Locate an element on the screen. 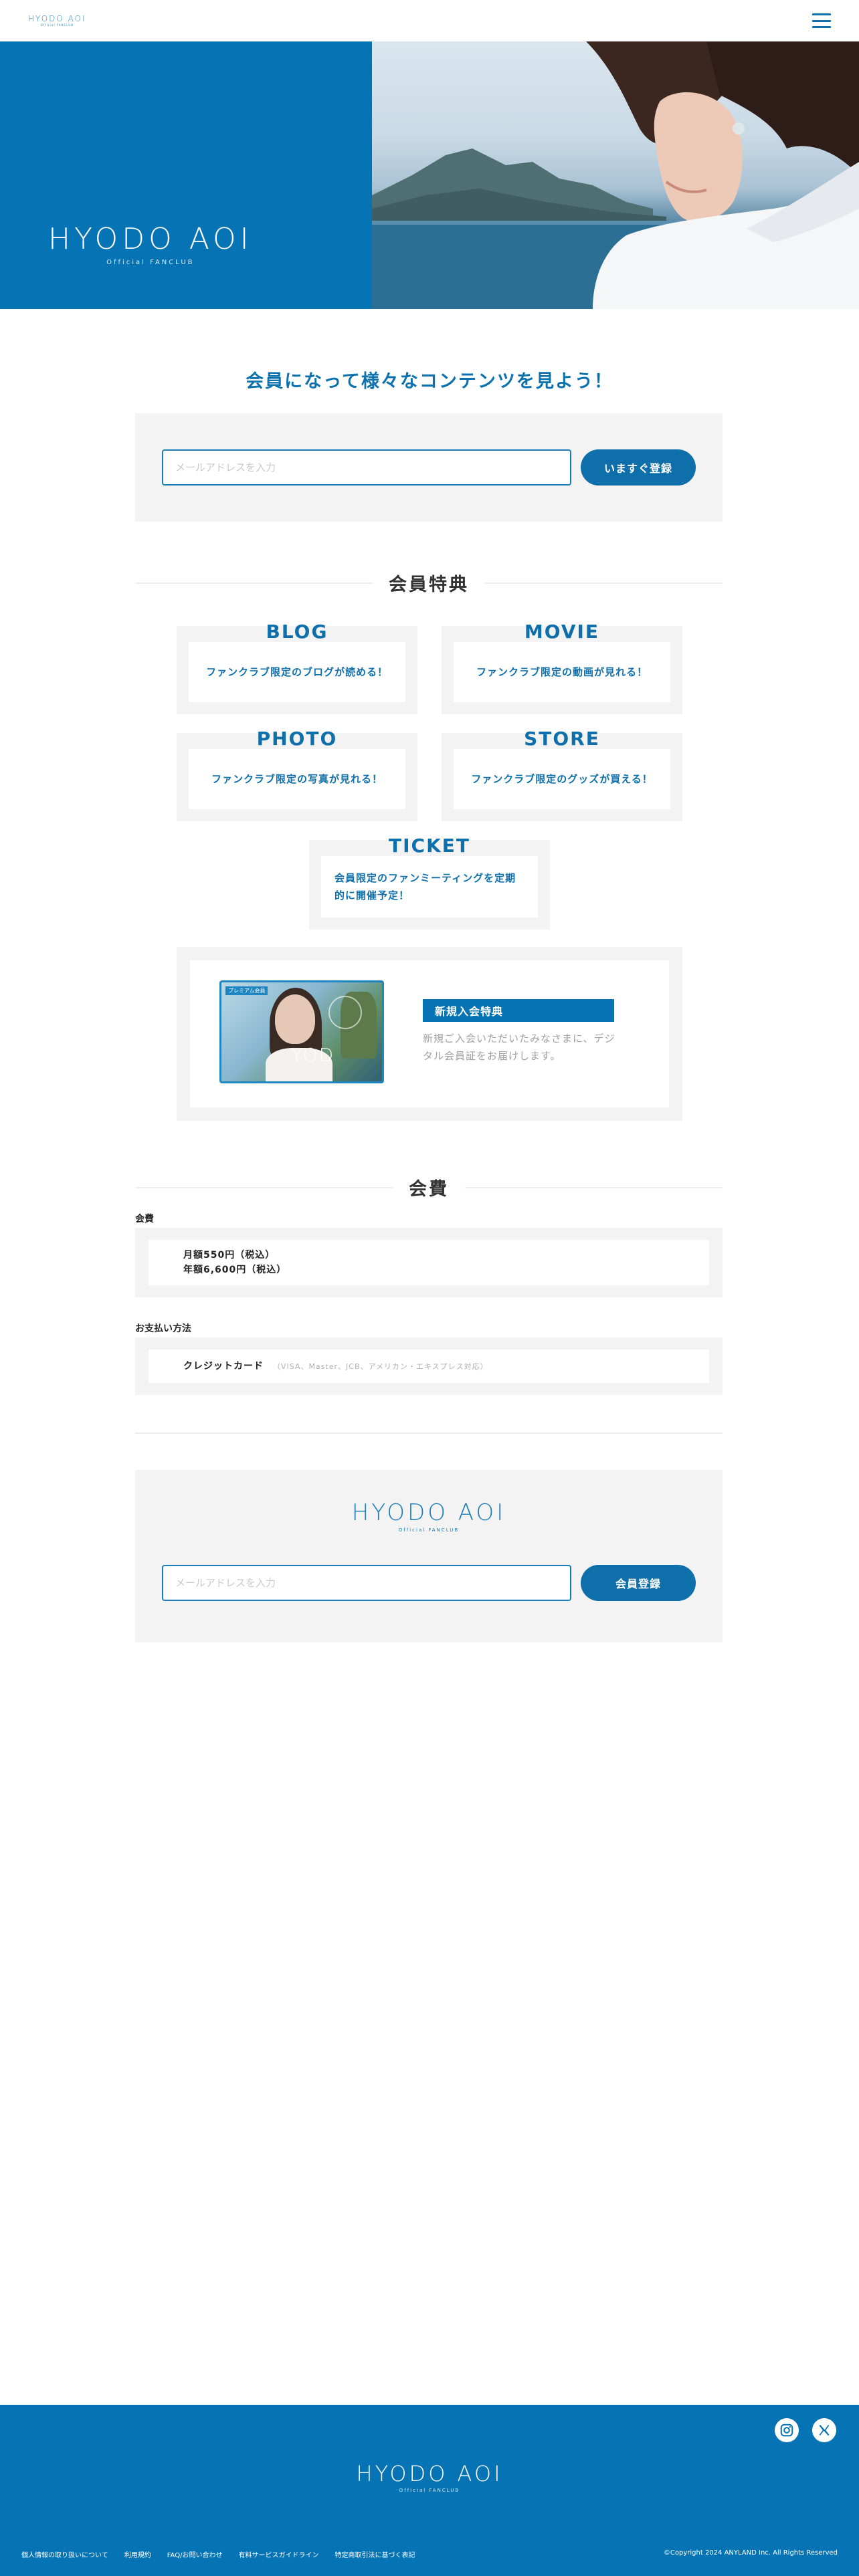  benefits-heading: 会員特典 is located at coordinates (429, 583).